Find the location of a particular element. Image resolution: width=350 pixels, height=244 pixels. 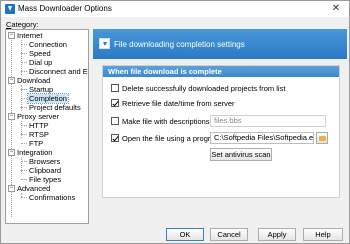

tree-node-integration: Integration is located at coordinates (34, 152).